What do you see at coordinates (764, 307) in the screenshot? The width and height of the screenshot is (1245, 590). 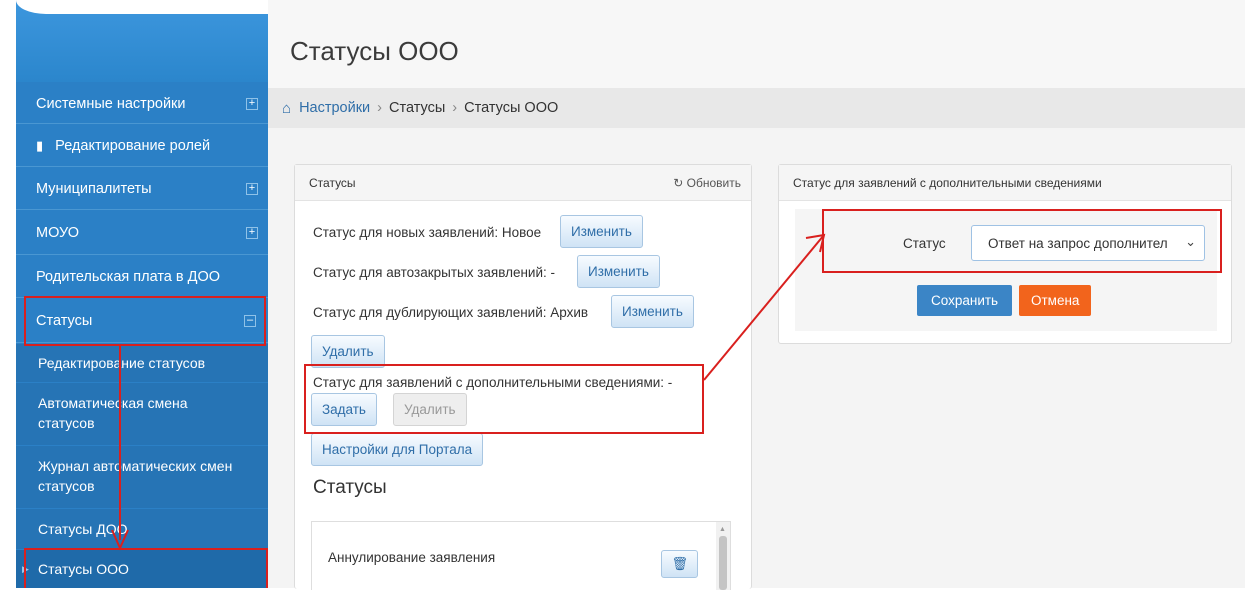 I see `annotation-arrow-diagonal` at bounding box center [764, 307].